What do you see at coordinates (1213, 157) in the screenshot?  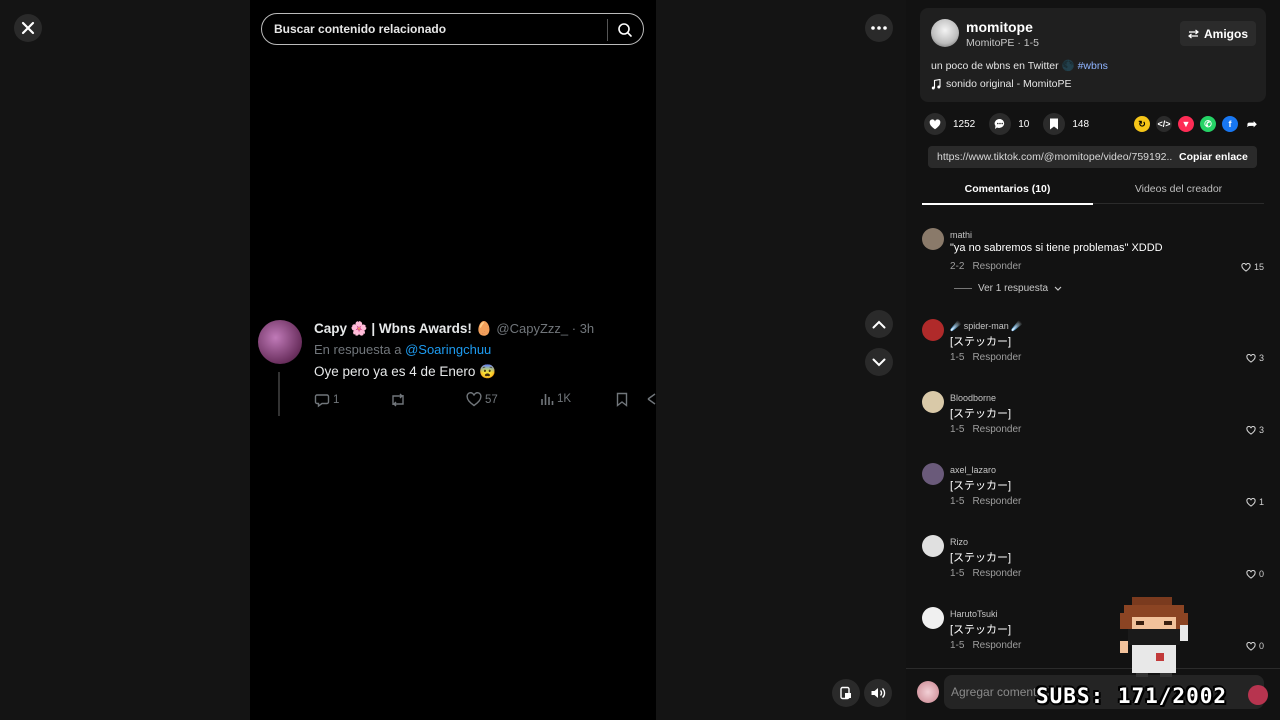 I see `copy-link-button: Copiar enlace` at bounding box center [1213, 157].